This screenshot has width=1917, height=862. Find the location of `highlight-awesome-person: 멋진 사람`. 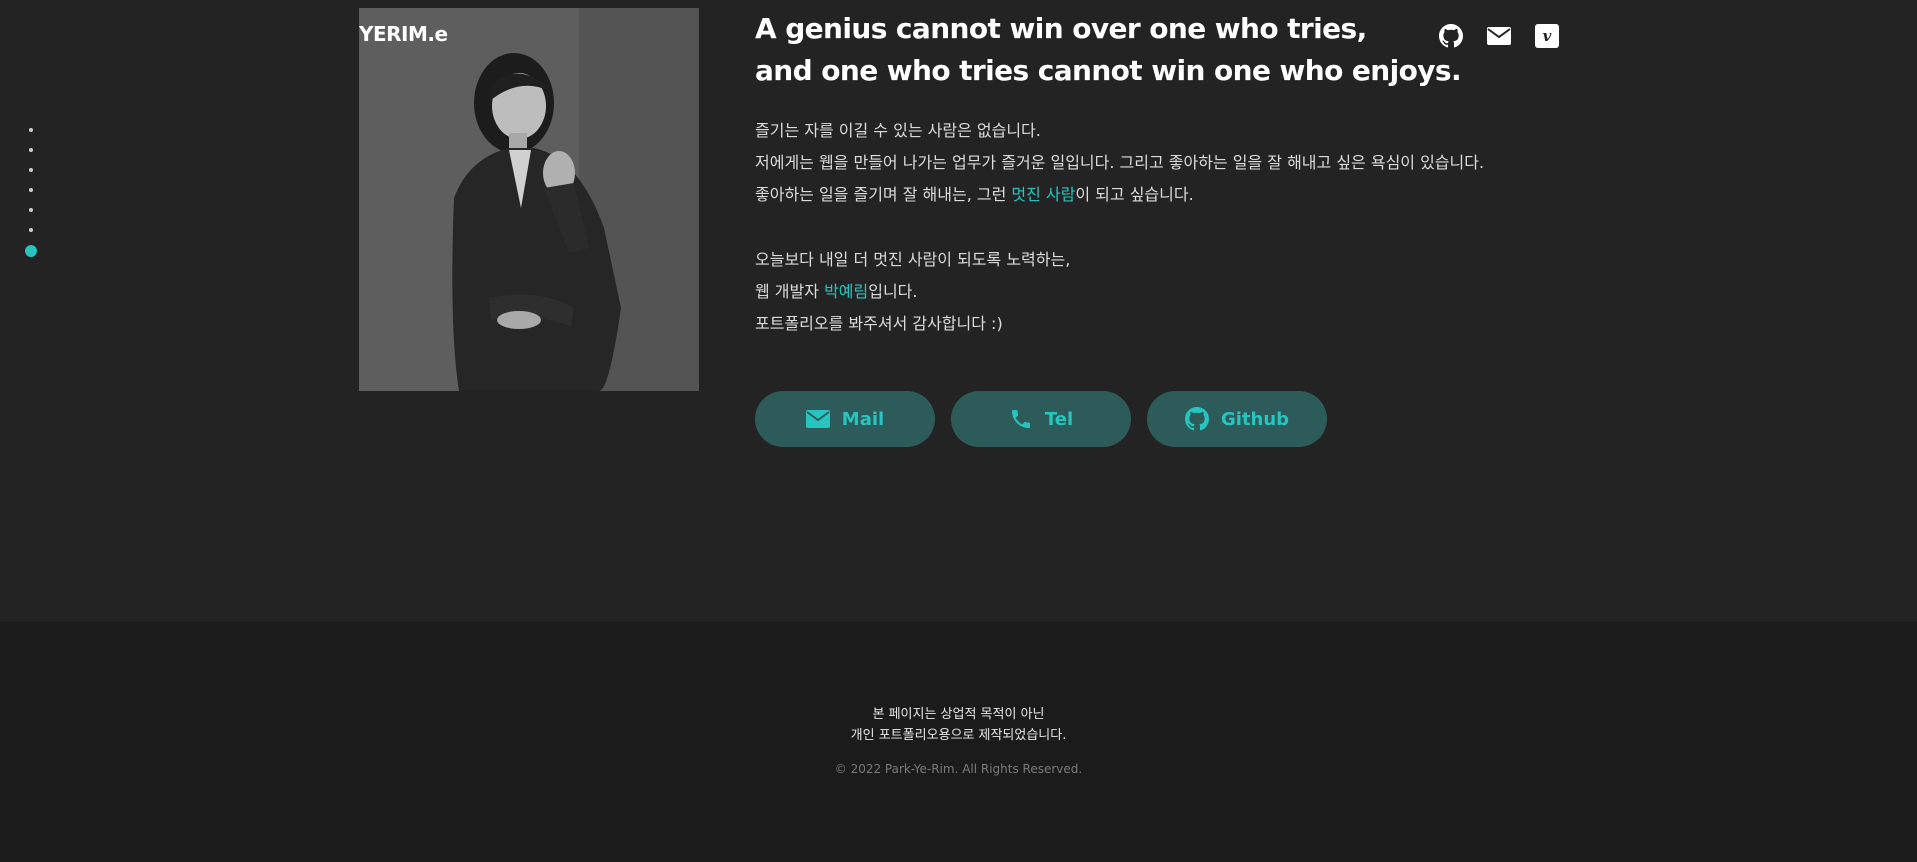

highlight-awesome-person: 멋진 사람 is located at coordinates (1043, 194).